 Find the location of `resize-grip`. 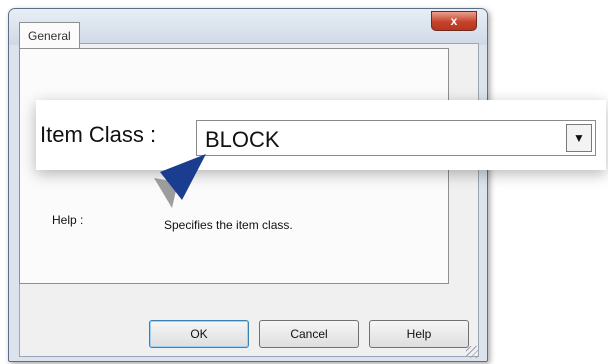

resize-grip is located at coordinates (472, 352).